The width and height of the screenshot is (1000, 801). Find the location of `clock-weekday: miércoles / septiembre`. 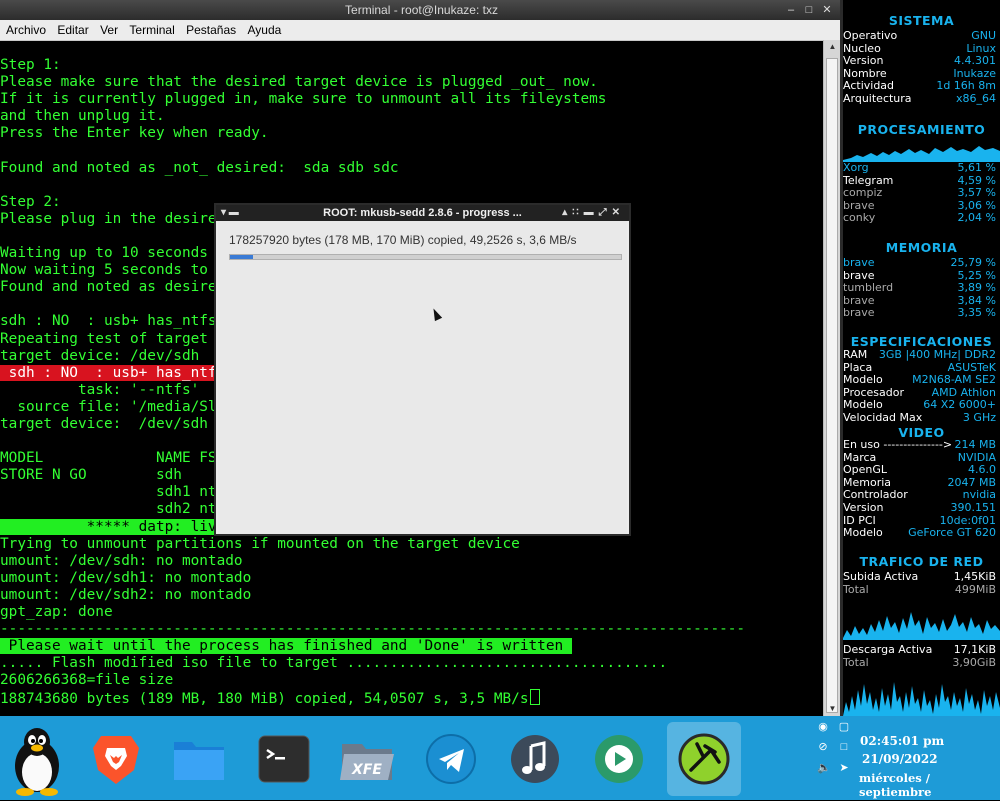

clock-weekday: miércoles / septiembre is located at coordinates (895, 785).